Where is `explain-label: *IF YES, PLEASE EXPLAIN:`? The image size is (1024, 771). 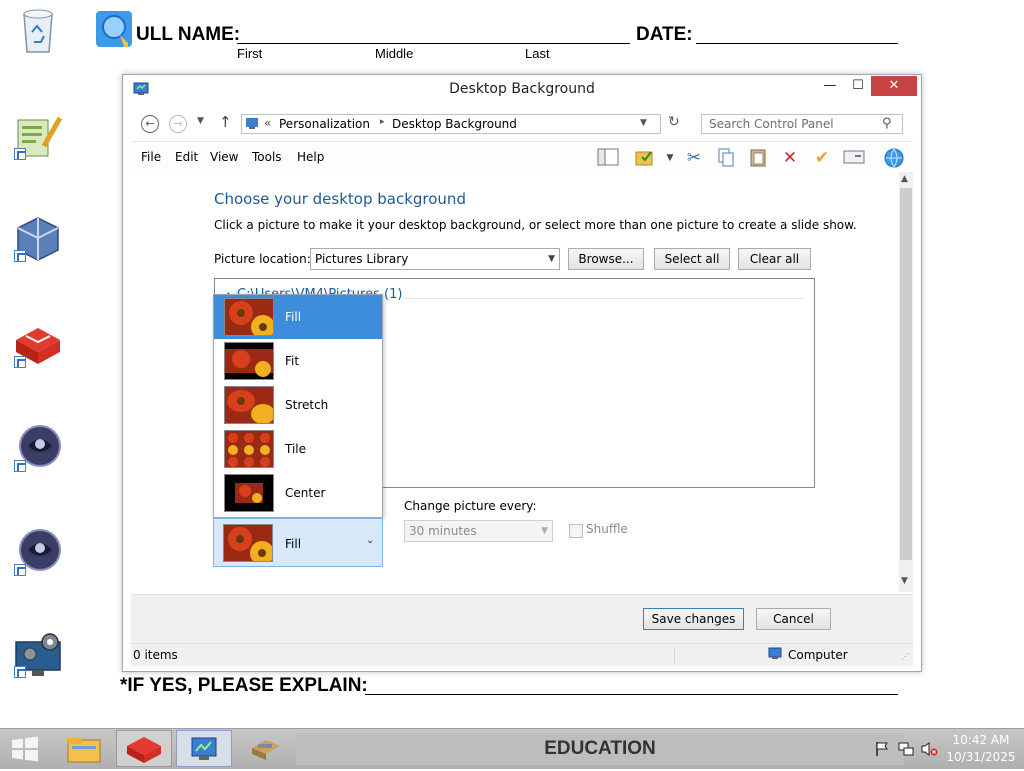
explain-label: *IF YES, PLEASE EXPLAIN: is located at coordinates (244, 685).